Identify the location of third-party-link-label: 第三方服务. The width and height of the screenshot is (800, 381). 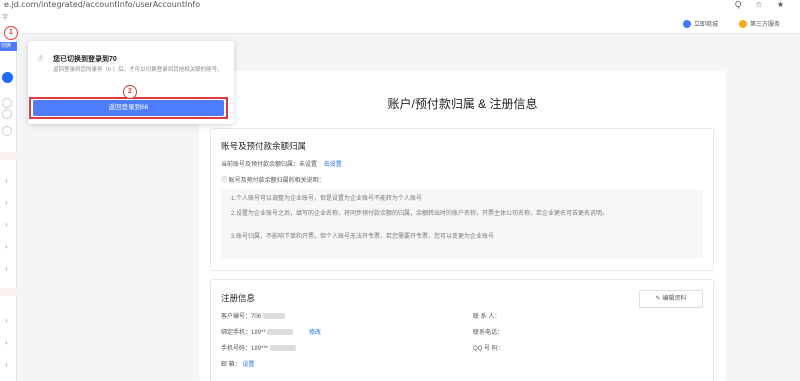
(765, 25).